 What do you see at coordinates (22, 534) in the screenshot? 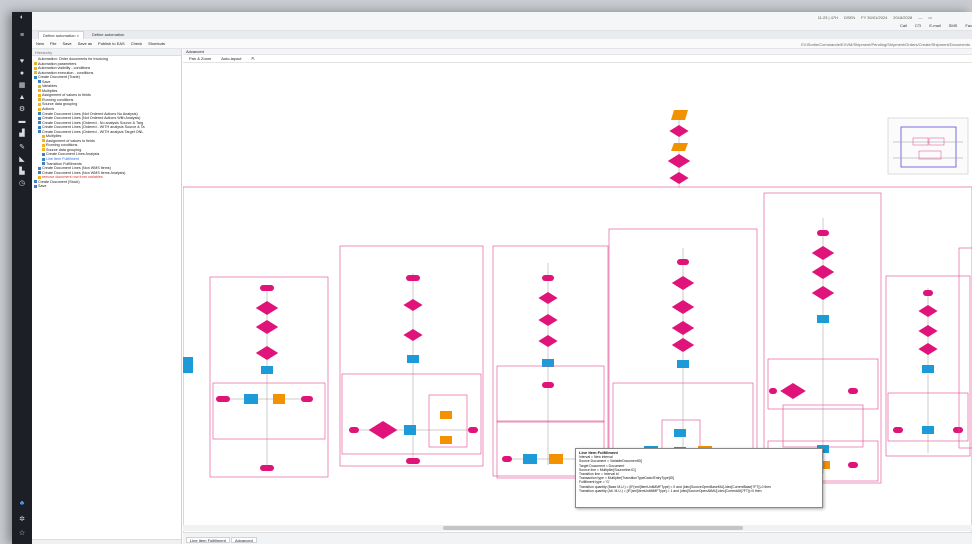
I see `star-icon: ☆` at bounding box center [22, 534].